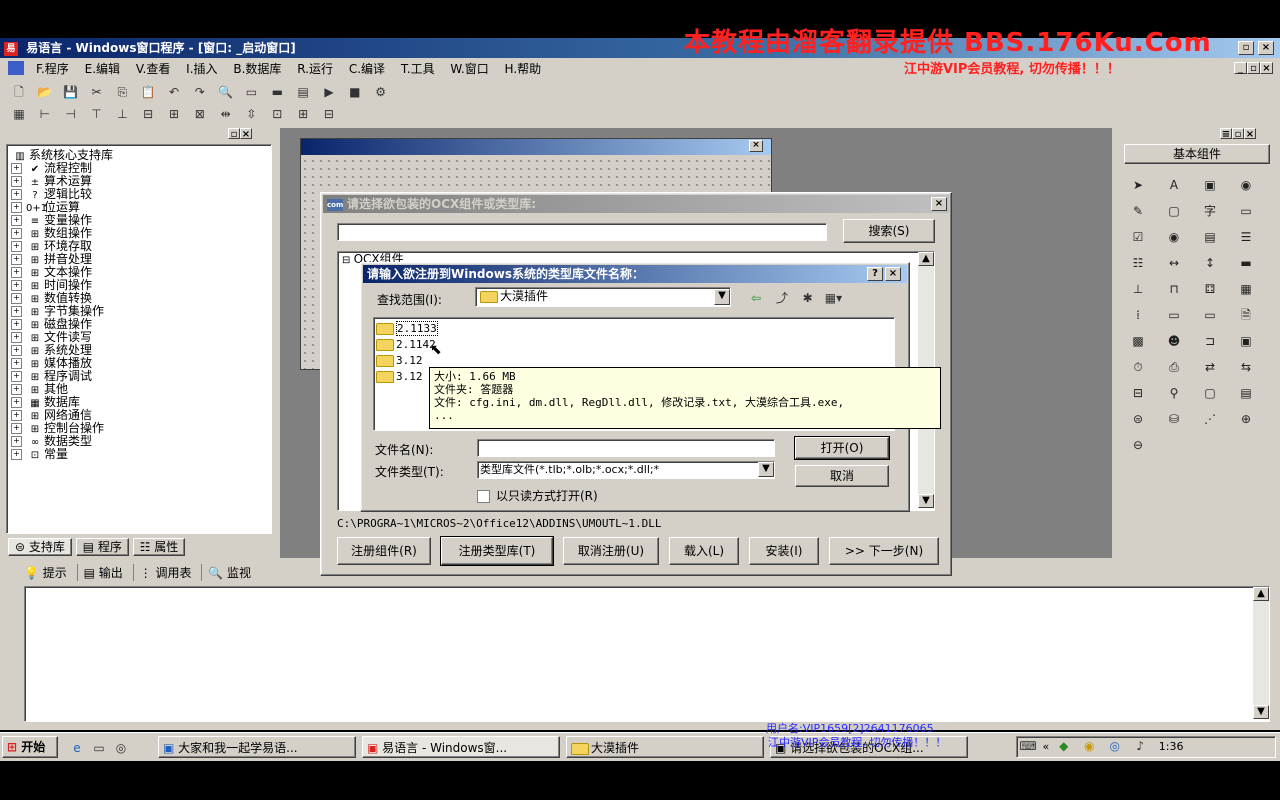  Describe the element at coordinates (96, 114) in the screenshot. I see `align-right-icon: ⊤` at that location.